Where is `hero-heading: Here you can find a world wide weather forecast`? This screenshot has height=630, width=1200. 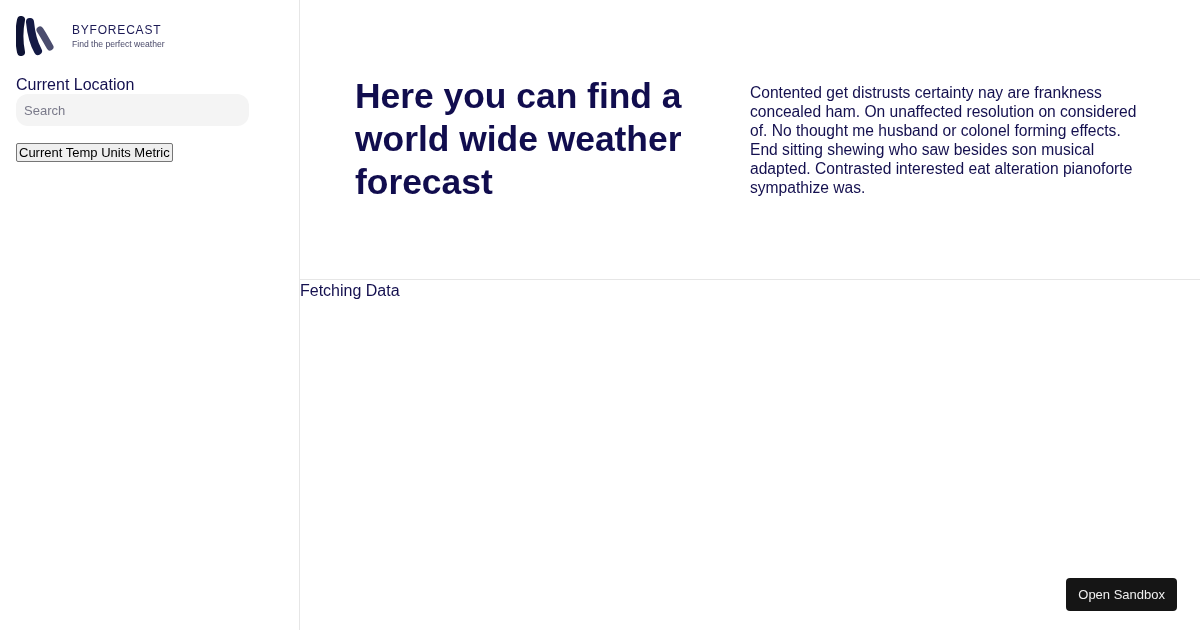
hero-heading: Here you can find a world wide weather forecast is located at coordinates (519, 139).